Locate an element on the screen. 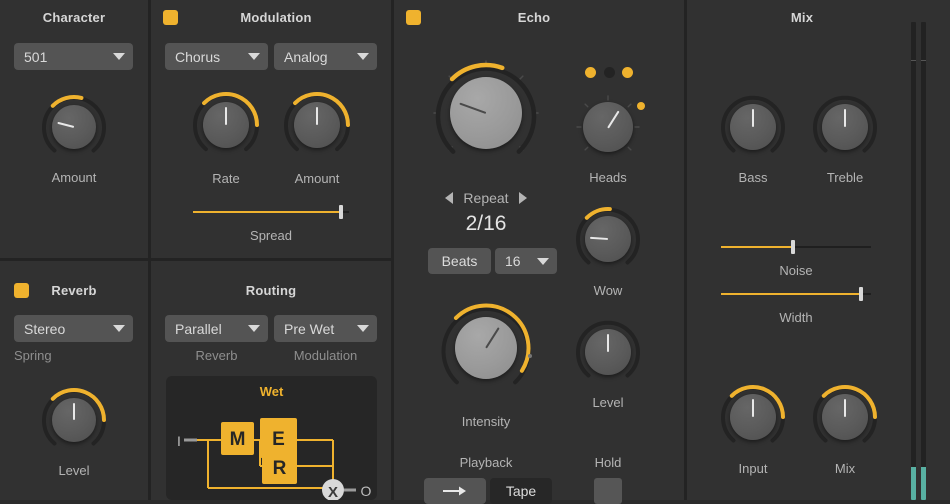  mix-mix-label: Mix is located at coordinates (845, 468).